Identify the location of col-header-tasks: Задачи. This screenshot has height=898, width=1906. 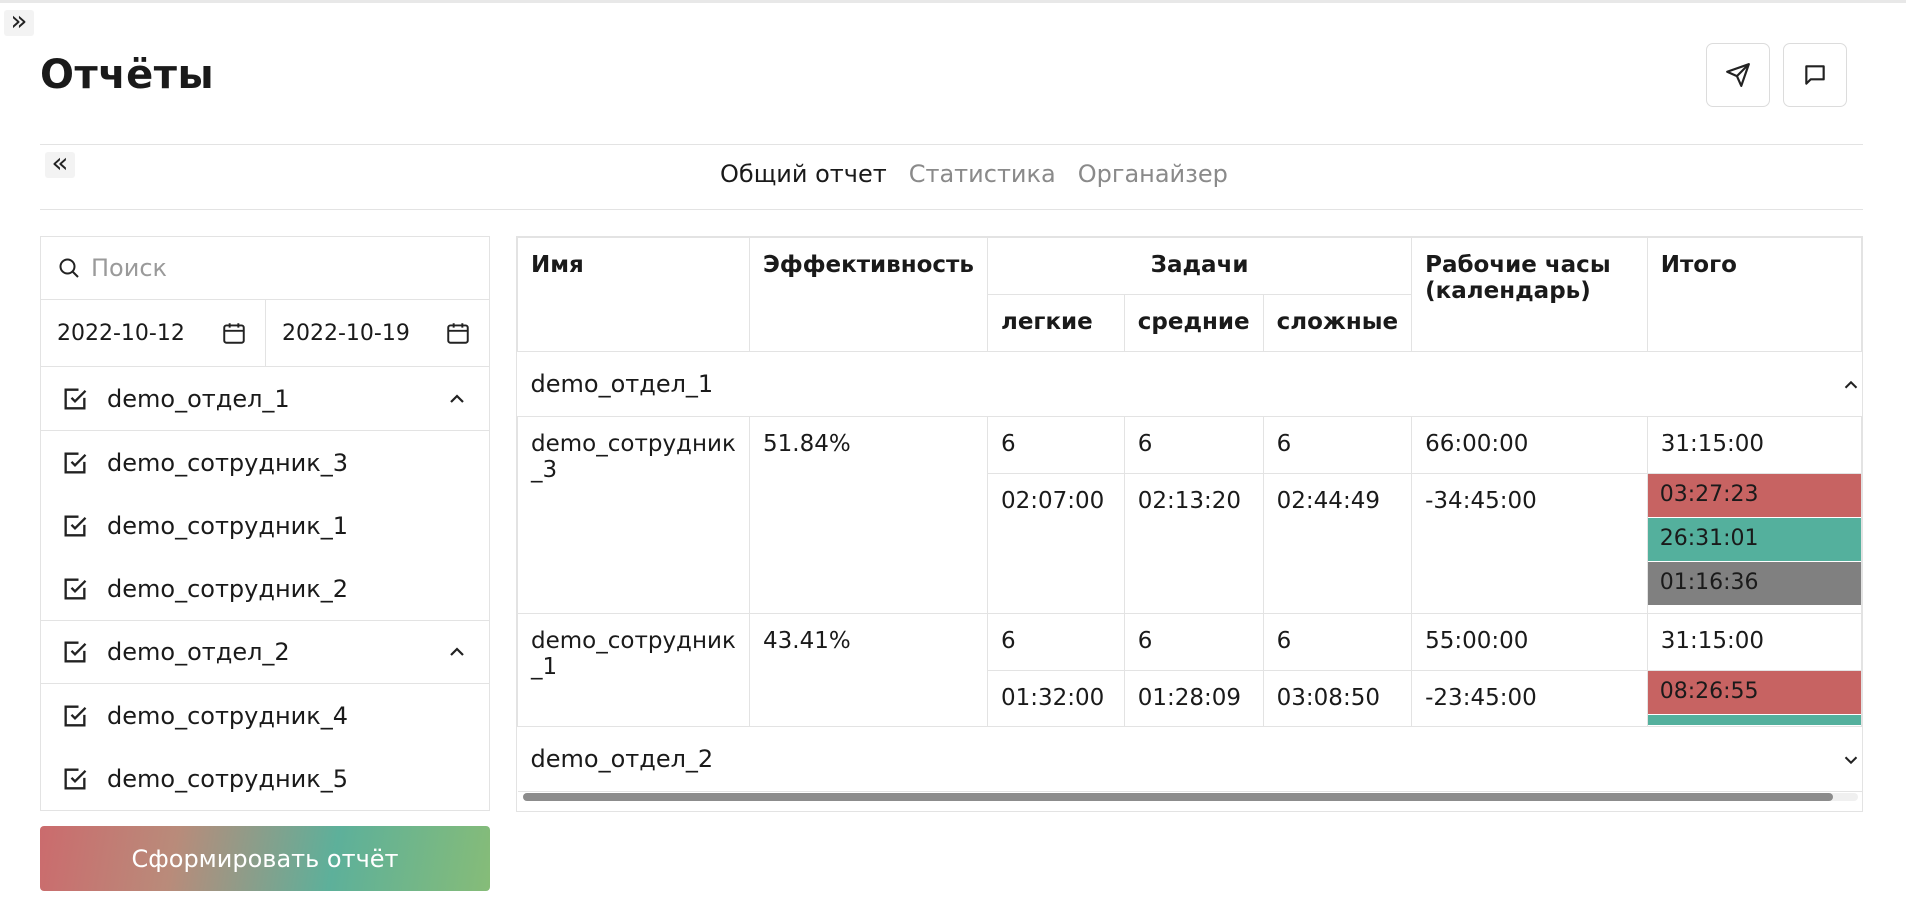
(1199, 266).